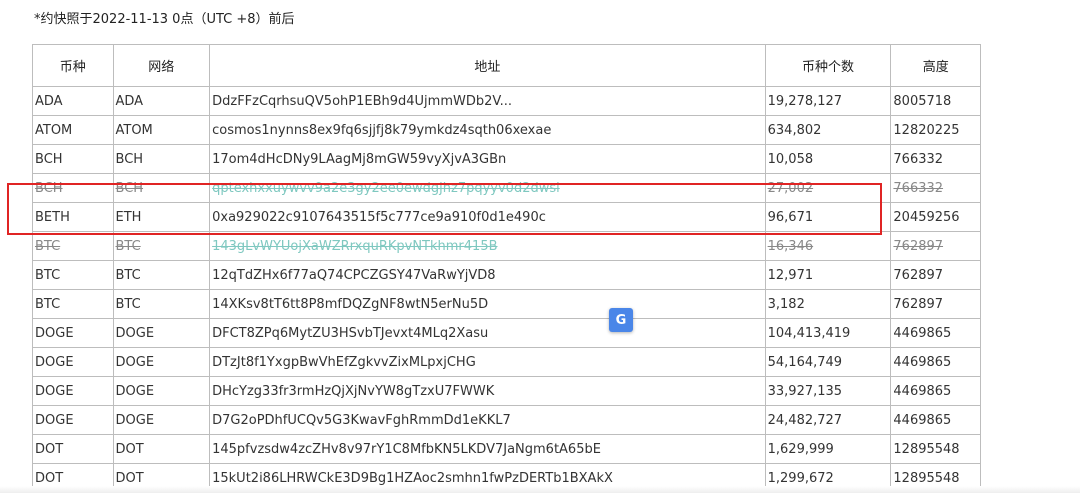 Image resolution: width=1080 pixels, height=493 pixels. What do you see at coordinates (161, 130) in the screenshot?
I see `cell-network: ATOM` at bounding box center [161, 130].